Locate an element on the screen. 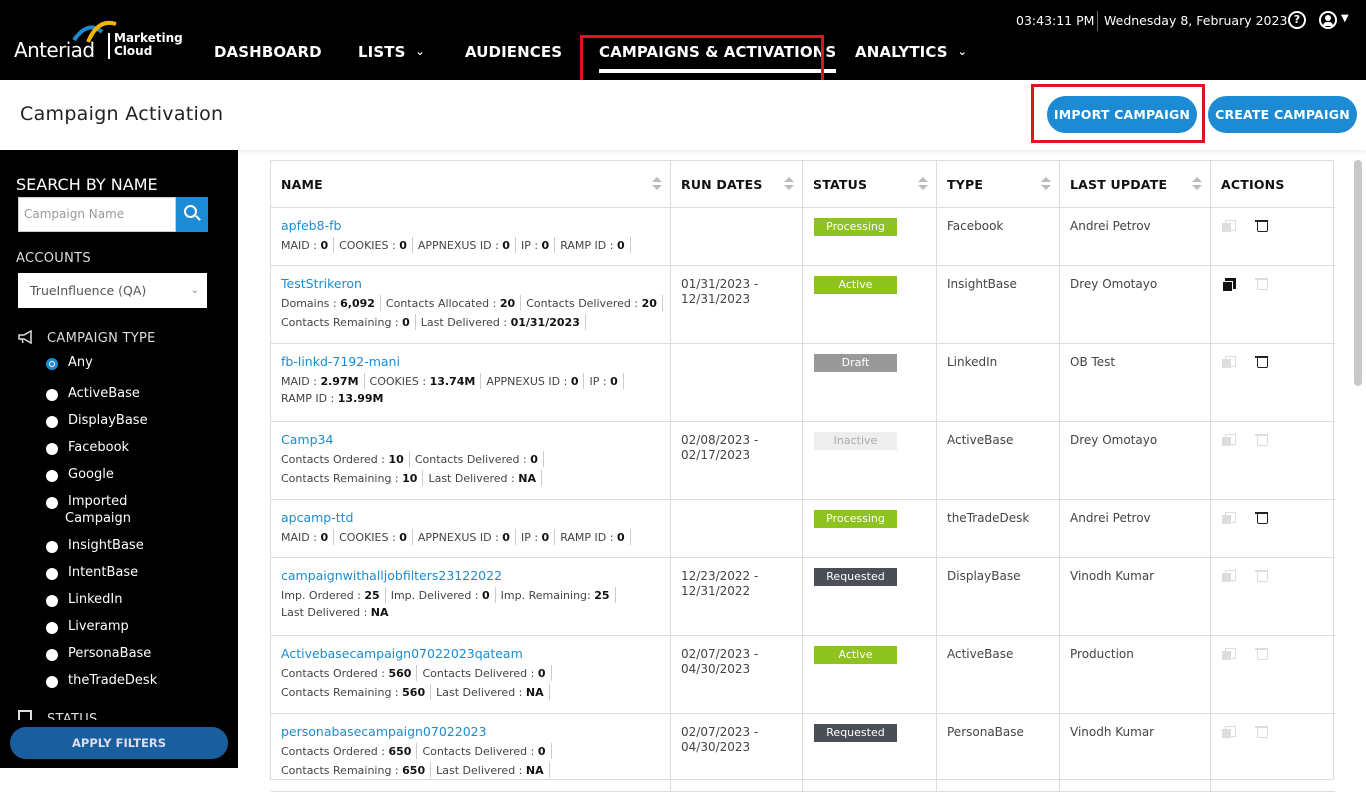 The width and height of the screenshot is (1366, 792). radio-facebook is located at coordinates (52, 449).